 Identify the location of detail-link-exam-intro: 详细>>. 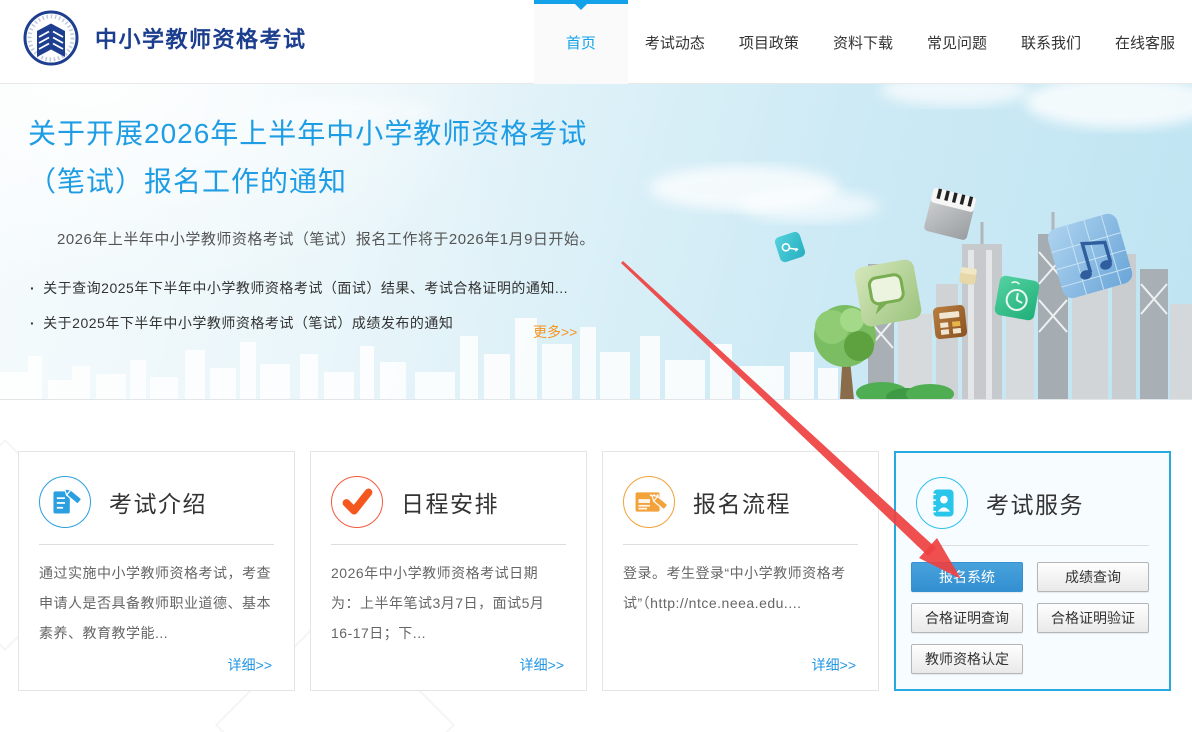
(250, 665).